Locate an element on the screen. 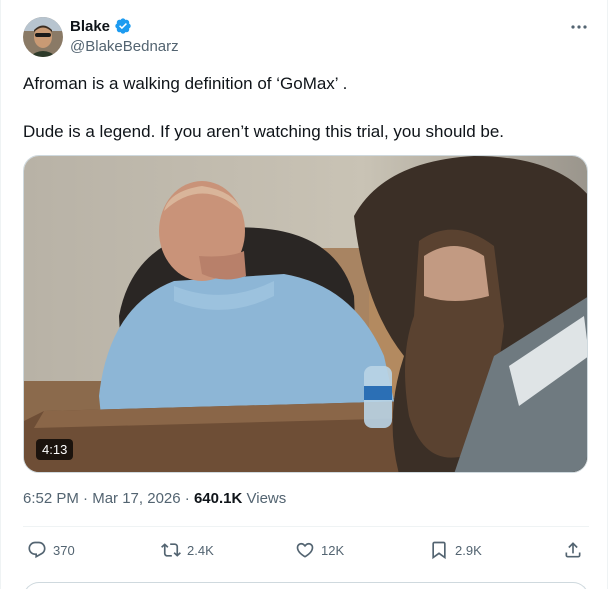 This screenshot has height=589, width=608. ellipsis-icon is located at coordinates (579, 27).